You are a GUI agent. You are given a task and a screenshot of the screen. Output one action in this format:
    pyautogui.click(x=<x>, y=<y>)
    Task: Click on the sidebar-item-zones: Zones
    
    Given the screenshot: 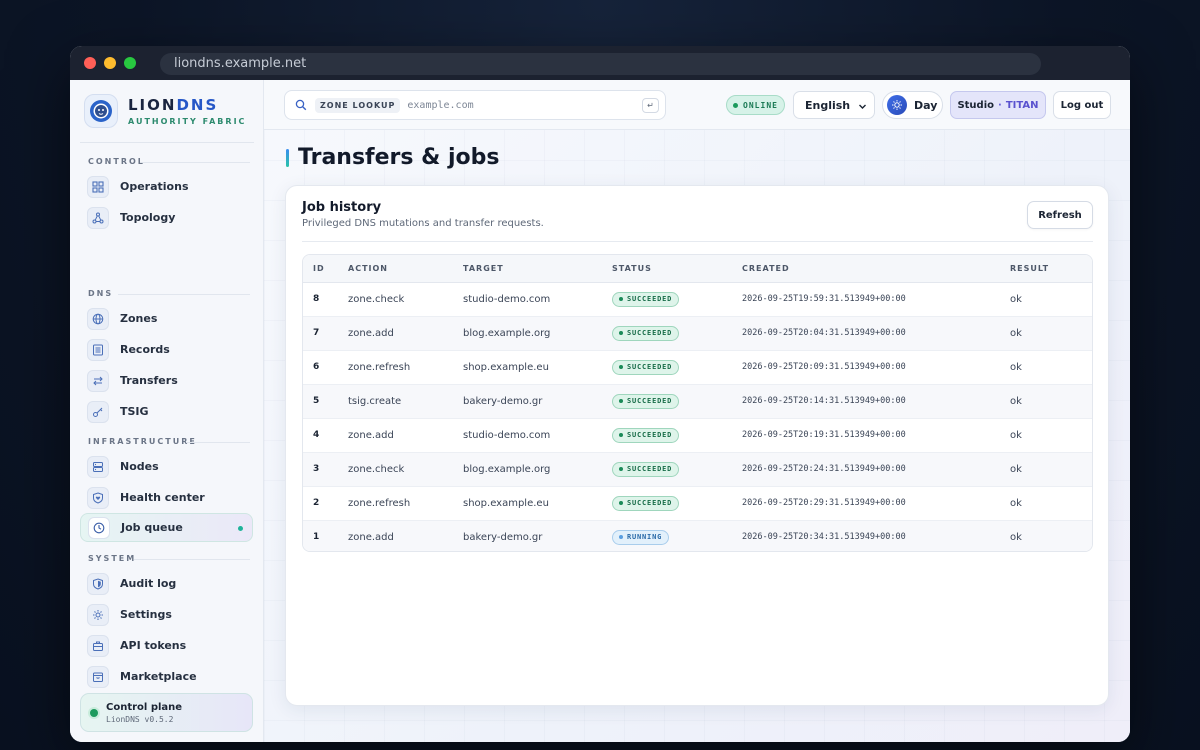 What is the action you would take?
    pyautogui.click(x=166, y=318)
    